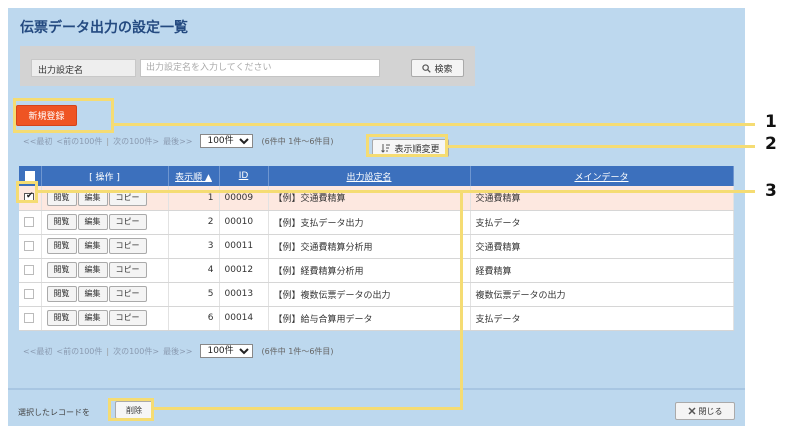 This screenshot has height=434, width=792. Describe the element at coordinates (194, 318) in the screenshot. I see `row-order: 6` at that location.